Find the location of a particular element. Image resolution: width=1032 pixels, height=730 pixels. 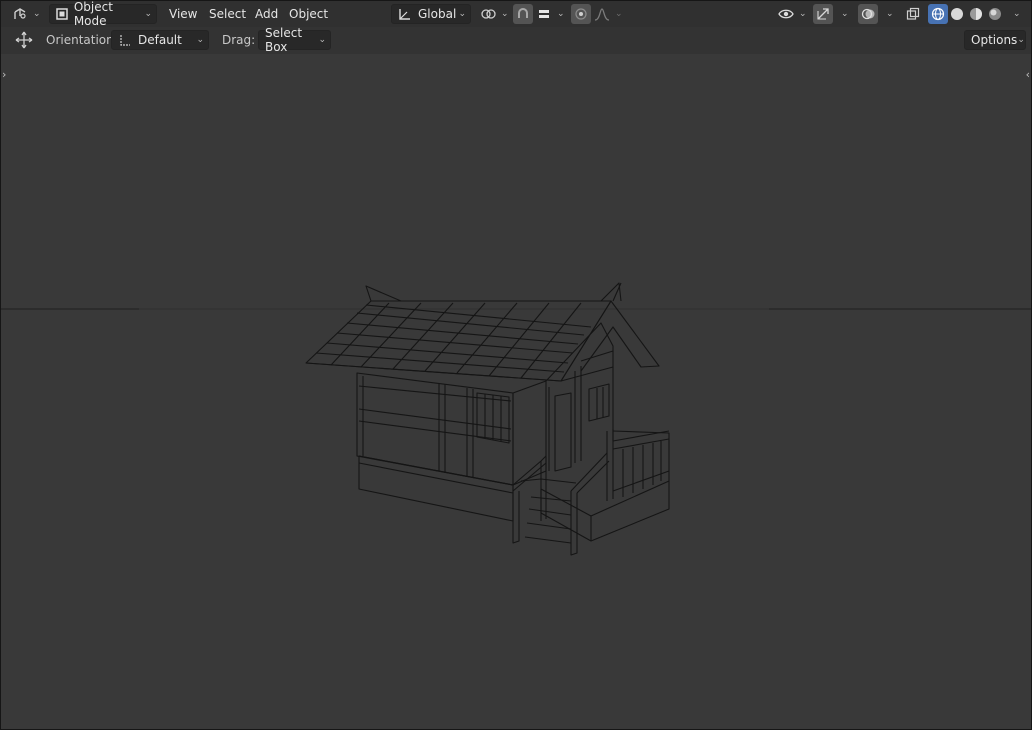

gizmo-icon is located at coordinates (823, 14).